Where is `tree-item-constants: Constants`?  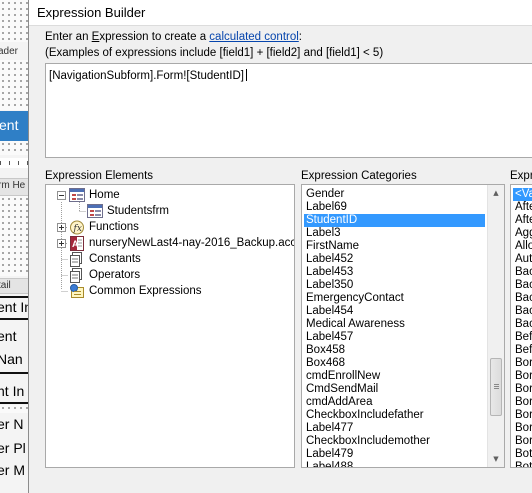 tree-item-constants: Constants is located at coordinates (170, 260).